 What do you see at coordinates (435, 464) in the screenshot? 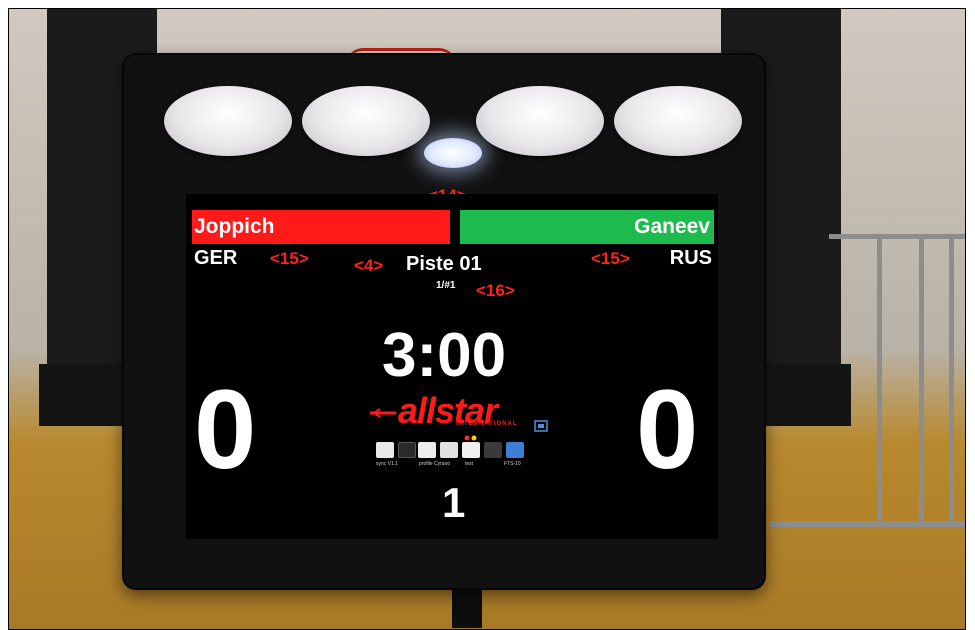
I see `profile-icon-label: profile Cyrano` at bounding box center [435, 464].